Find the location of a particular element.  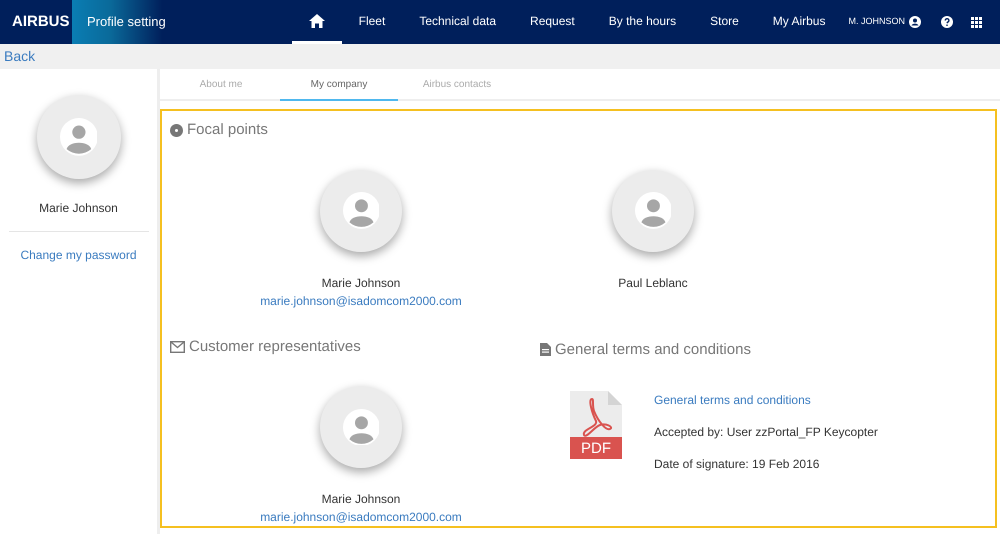

section-title: Focal points is located at coordinates (227, 130).